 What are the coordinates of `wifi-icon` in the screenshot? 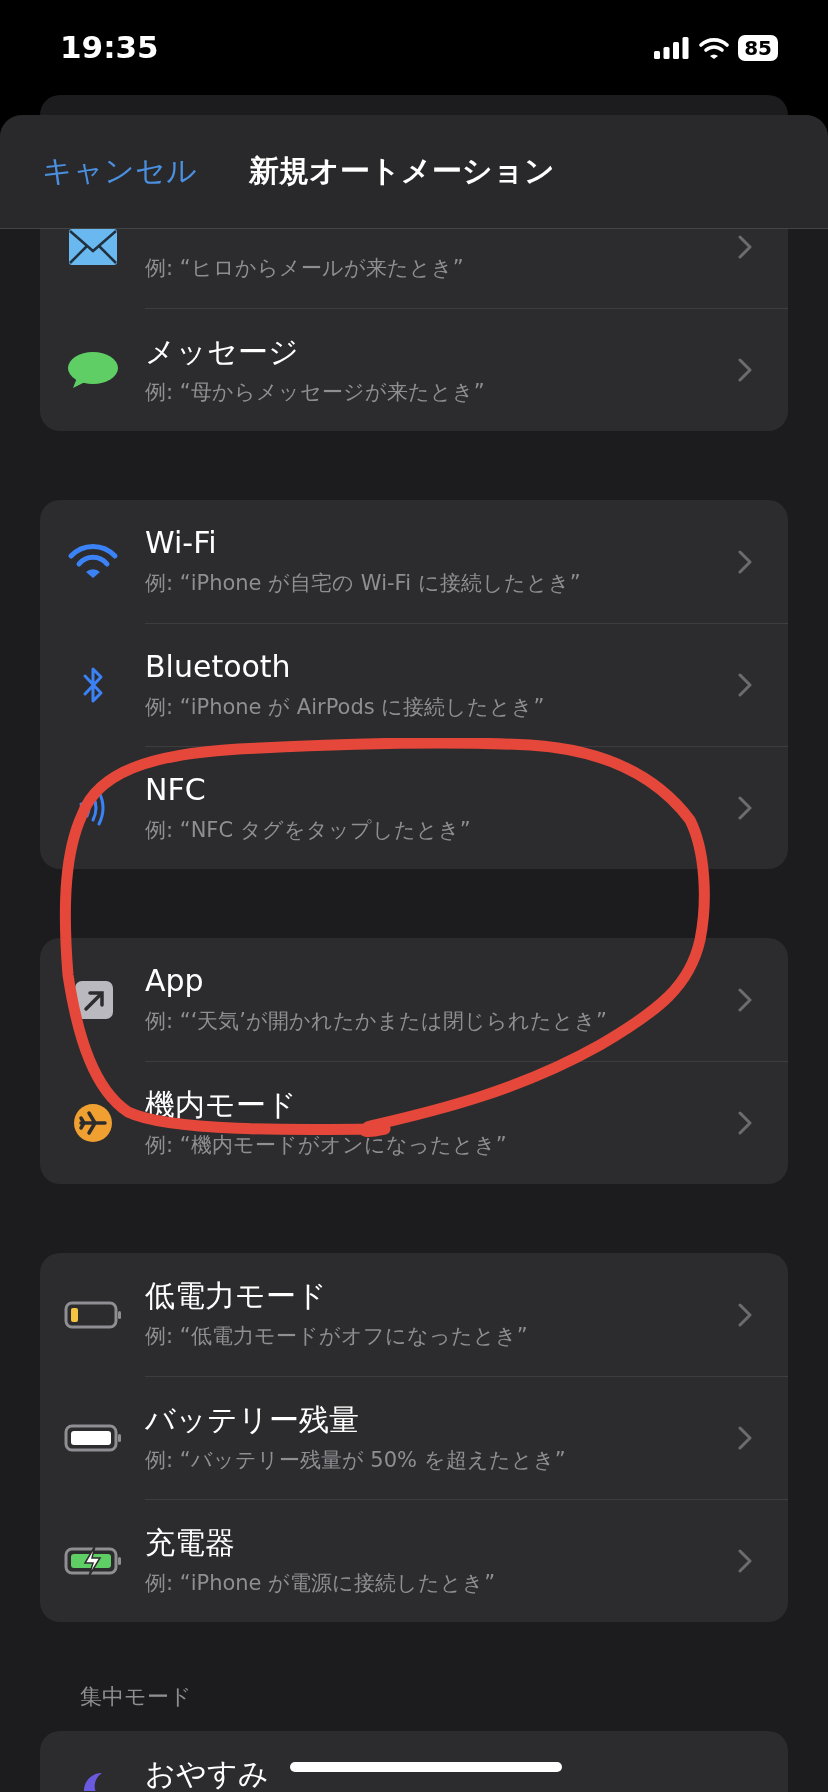 It's located at (714, 47).